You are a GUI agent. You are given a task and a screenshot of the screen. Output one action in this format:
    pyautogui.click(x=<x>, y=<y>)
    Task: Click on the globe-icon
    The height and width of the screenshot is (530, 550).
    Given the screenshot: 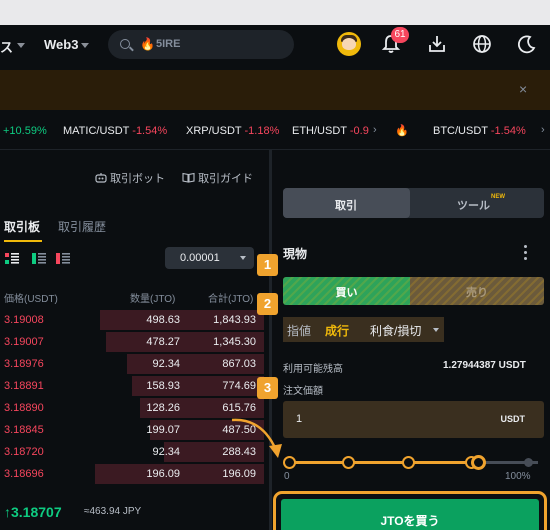 What is the action you would take?
    pyautogui.click(x=482, y=44)
    